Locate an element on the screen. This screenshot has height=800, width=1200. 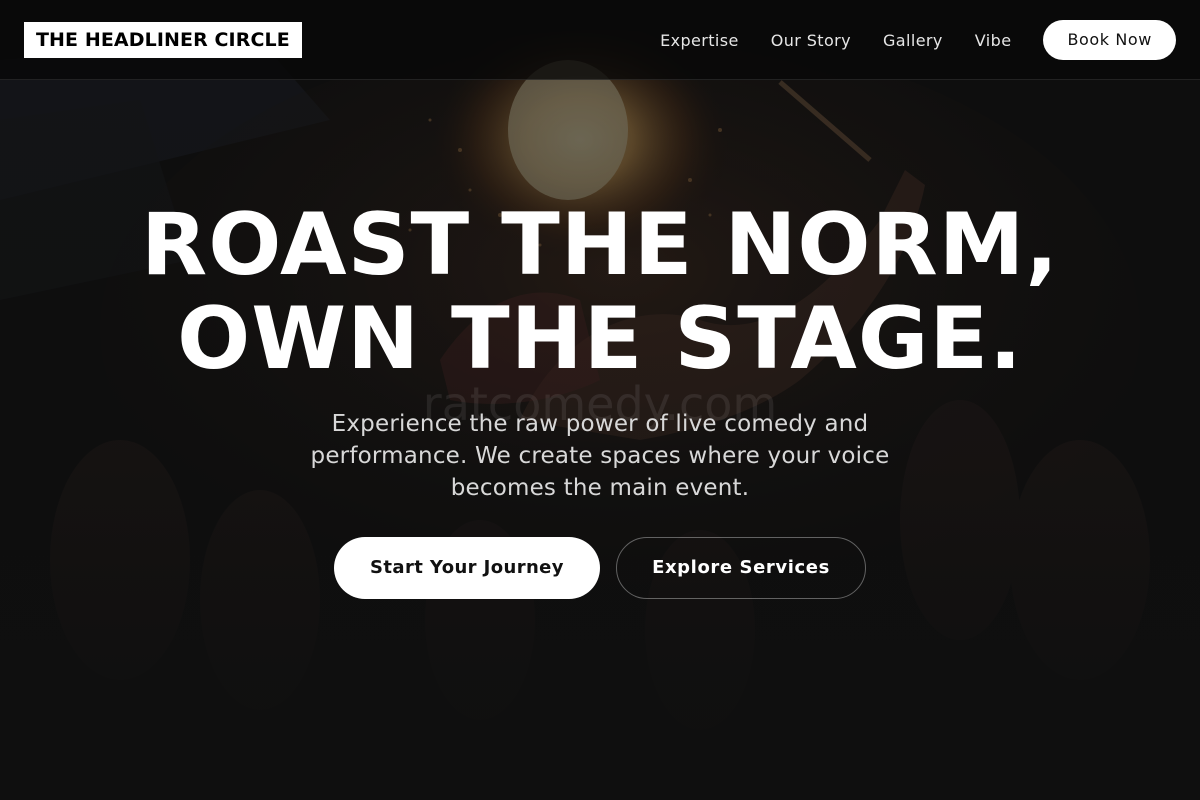
explore-services-button: Explore Services is located at coordinates (741, 568).